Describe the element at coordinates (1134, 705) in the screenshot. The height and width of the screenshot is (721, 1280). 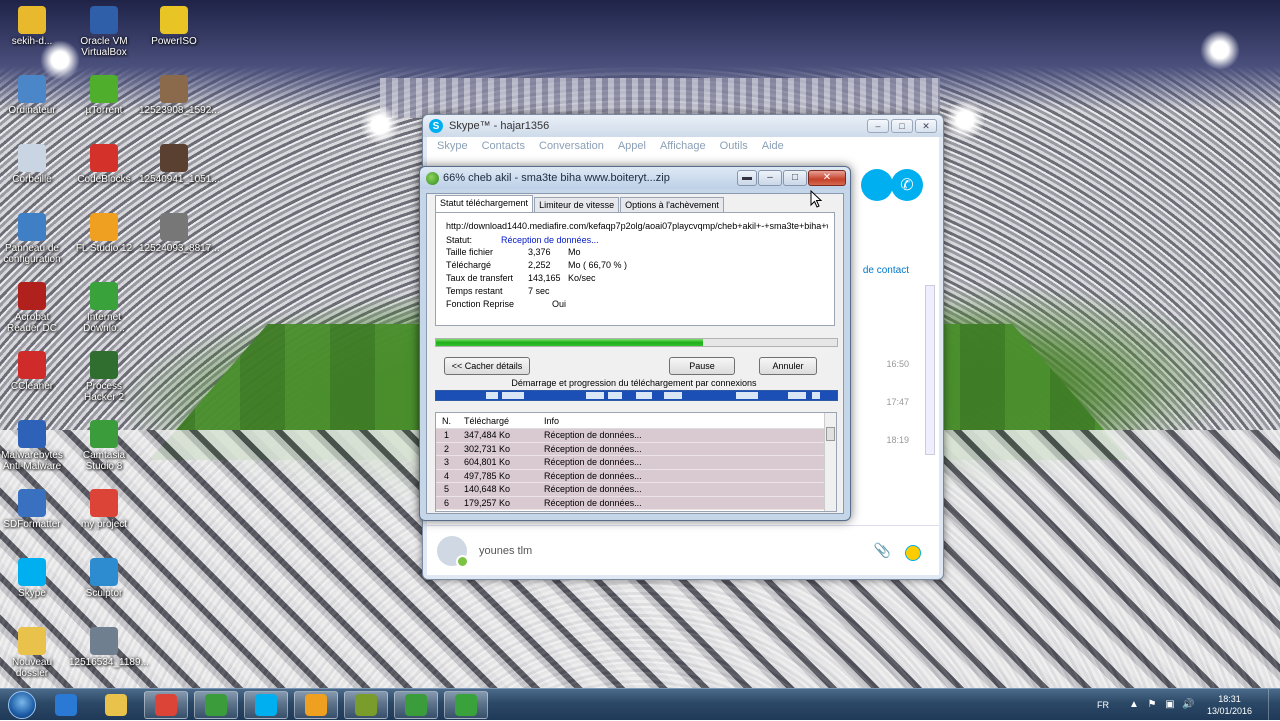
I see `show-hidden-icons-icon: ▲` at that location.